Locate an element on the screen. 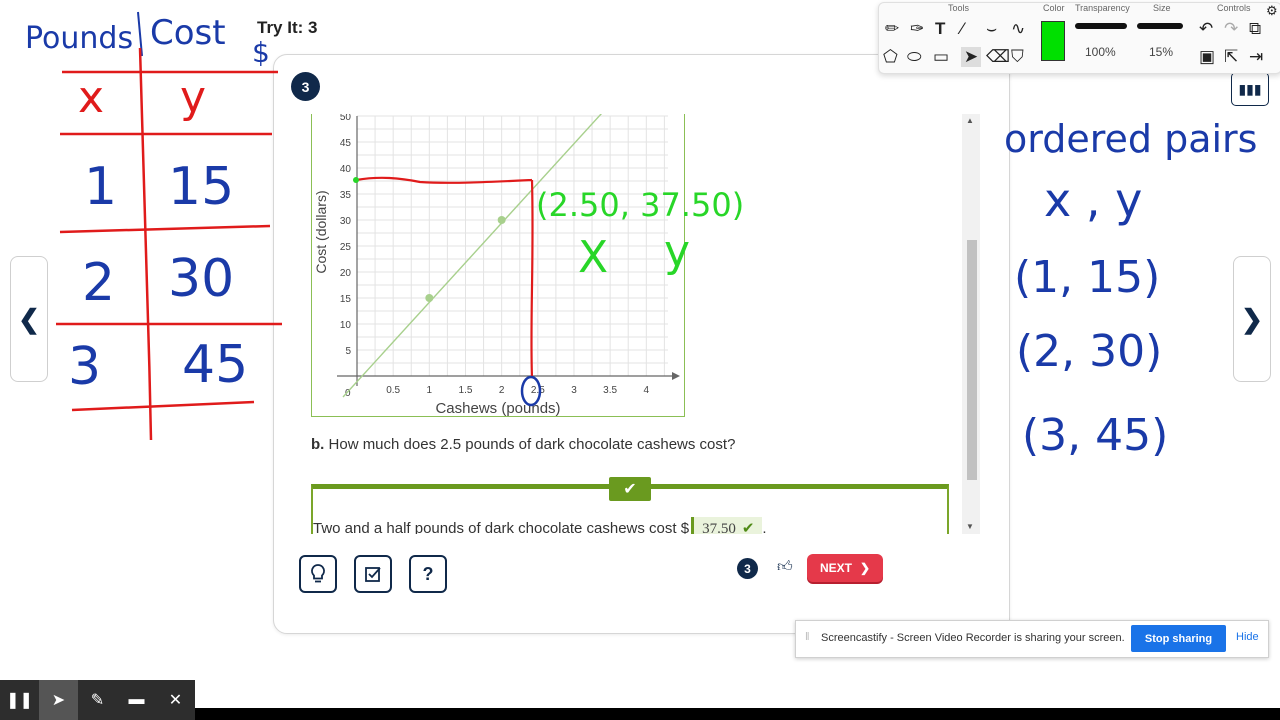 Image resolution: width=1280 pixels, height=720 pixels. y-tick-label: 20 is located at coordinates (346, 273).